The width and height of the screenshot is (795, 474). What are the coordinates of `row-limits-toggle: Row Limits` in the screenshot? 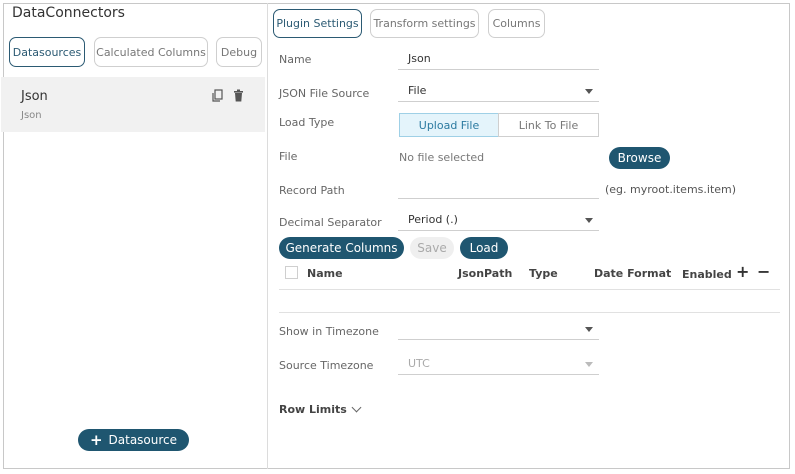 It's located at (313, 409).